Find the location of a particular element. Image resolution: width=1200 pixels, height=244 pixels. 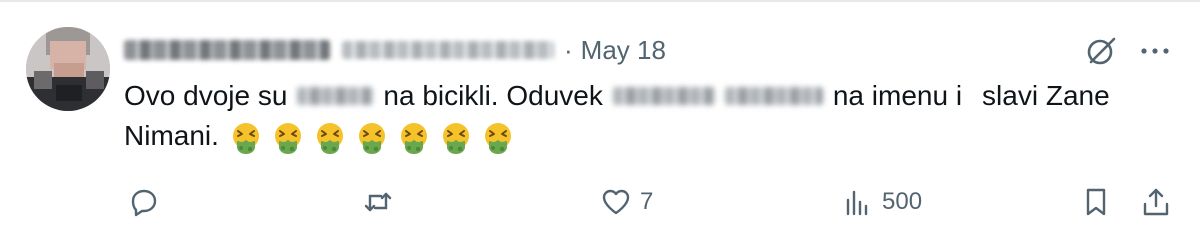

avatar is located at coordinates (68, 69).